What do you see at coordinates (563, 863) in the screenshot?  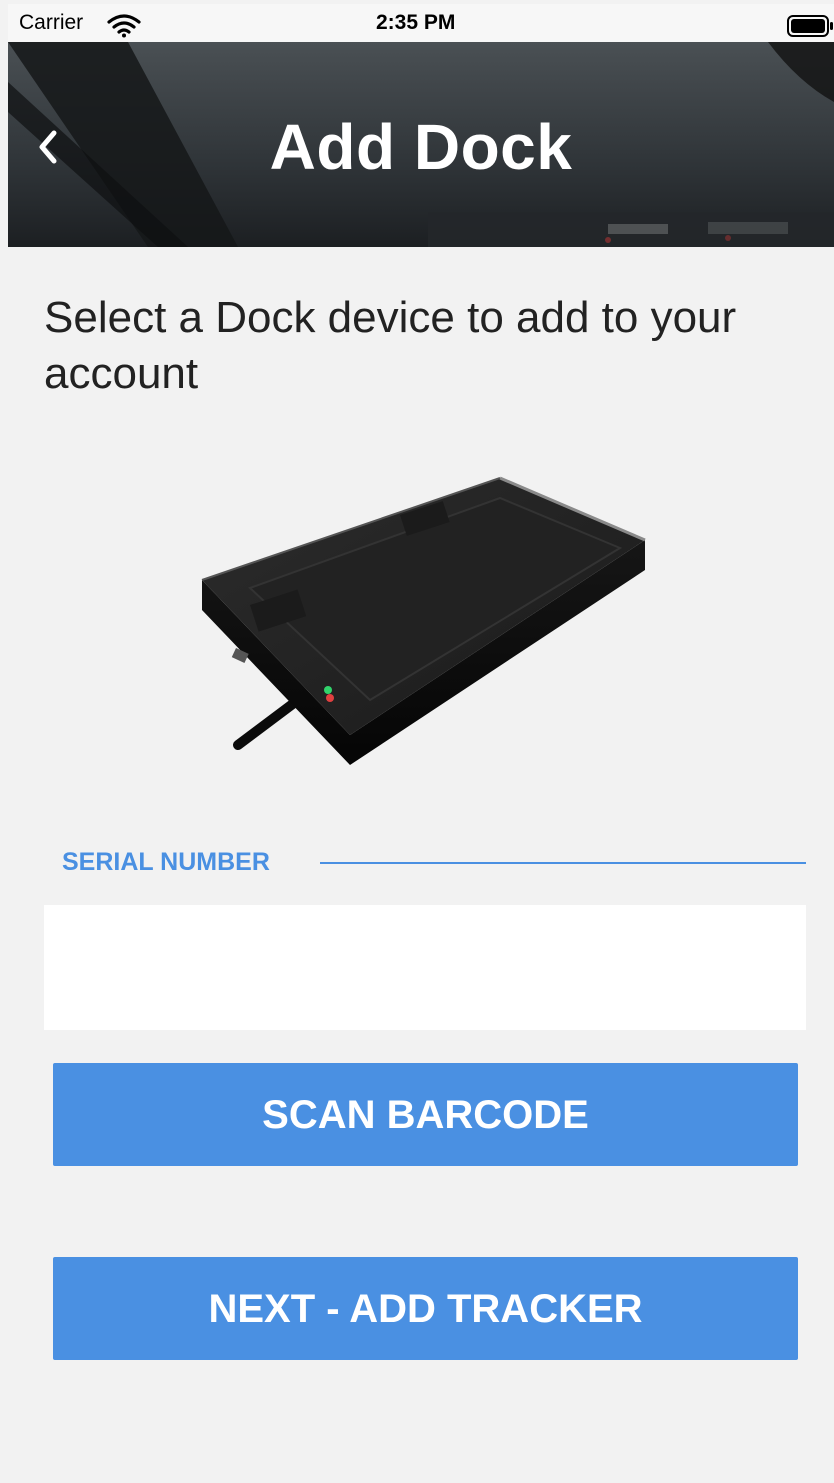 I see `serial-label-divider` at bounding box center [563, 863].